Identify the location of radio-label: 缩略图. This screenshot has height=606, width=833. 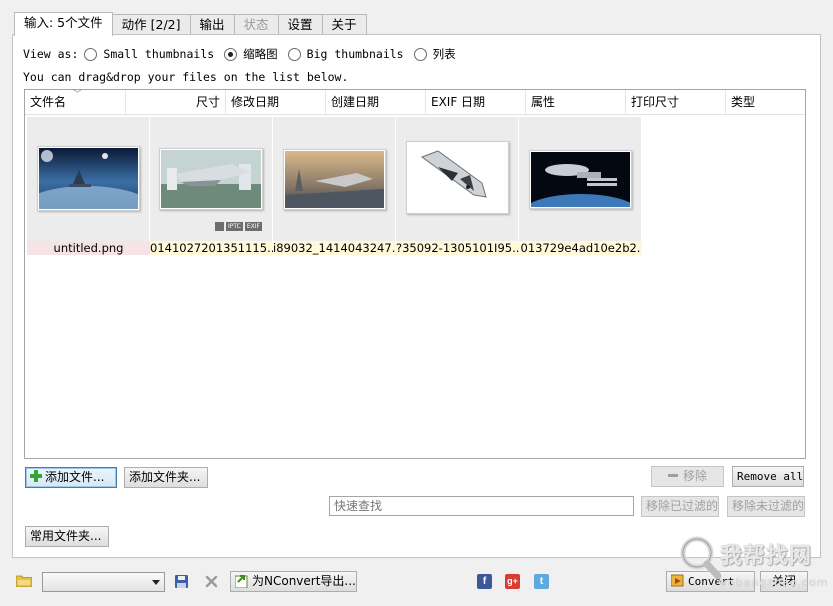
(260, 54).